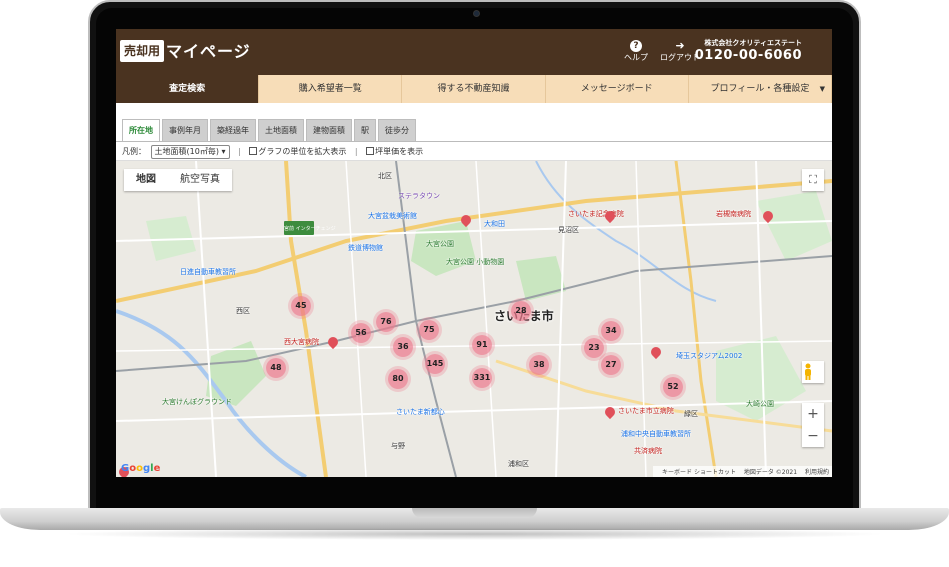  I want to click on laptop-notch, so click(474, 513).